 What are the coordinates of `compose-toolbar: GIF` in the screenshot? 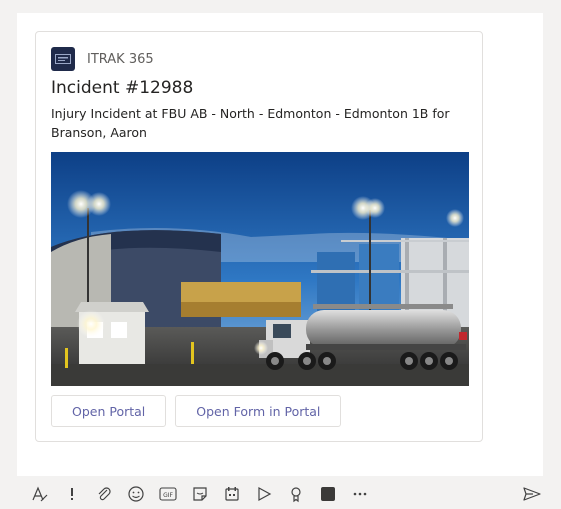 It's located at (284, 494).